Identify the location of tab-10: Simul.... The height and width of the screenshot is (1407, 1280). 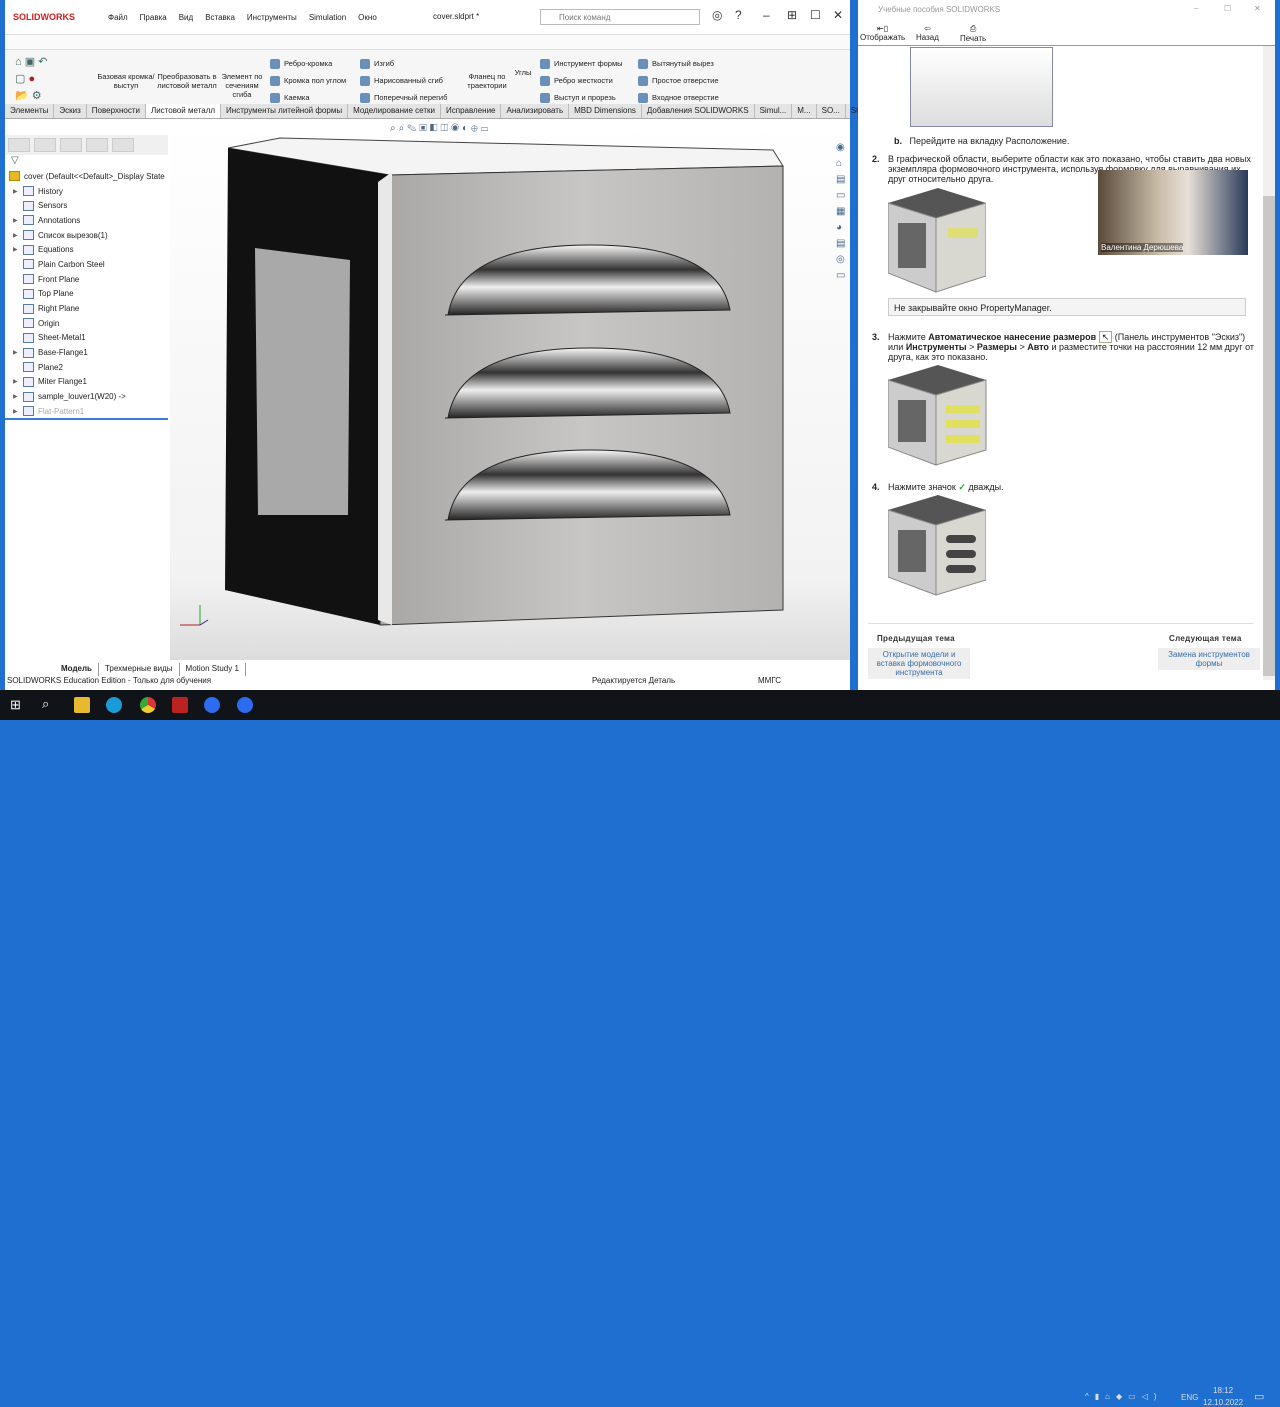
(774, 111).